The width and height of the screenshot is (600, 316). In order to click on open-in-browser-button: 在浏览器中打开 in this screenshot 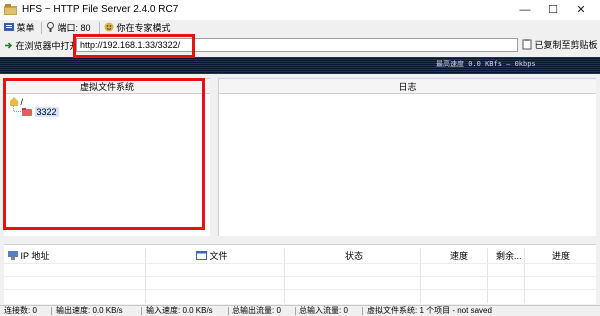, I will do `click(41, 46)`.